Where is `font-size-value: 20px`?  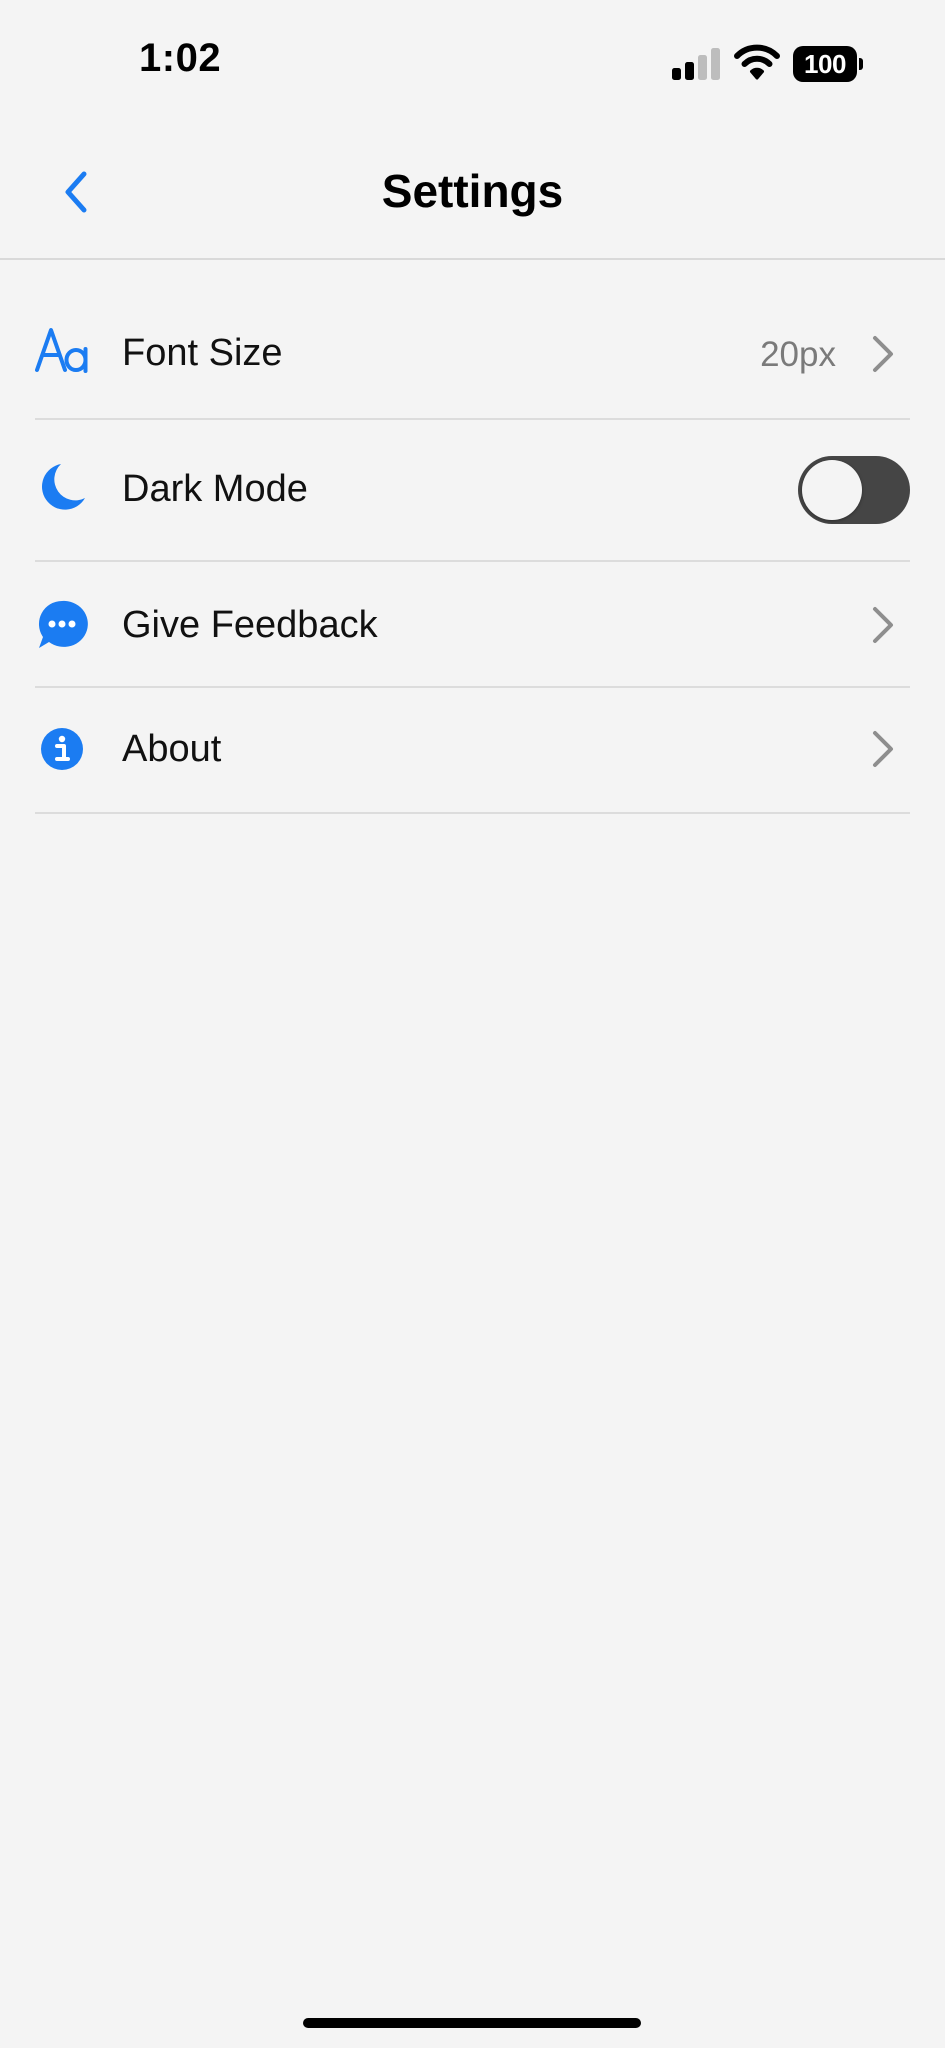 font-size-value: 20px is located at coordinates (798, 354).